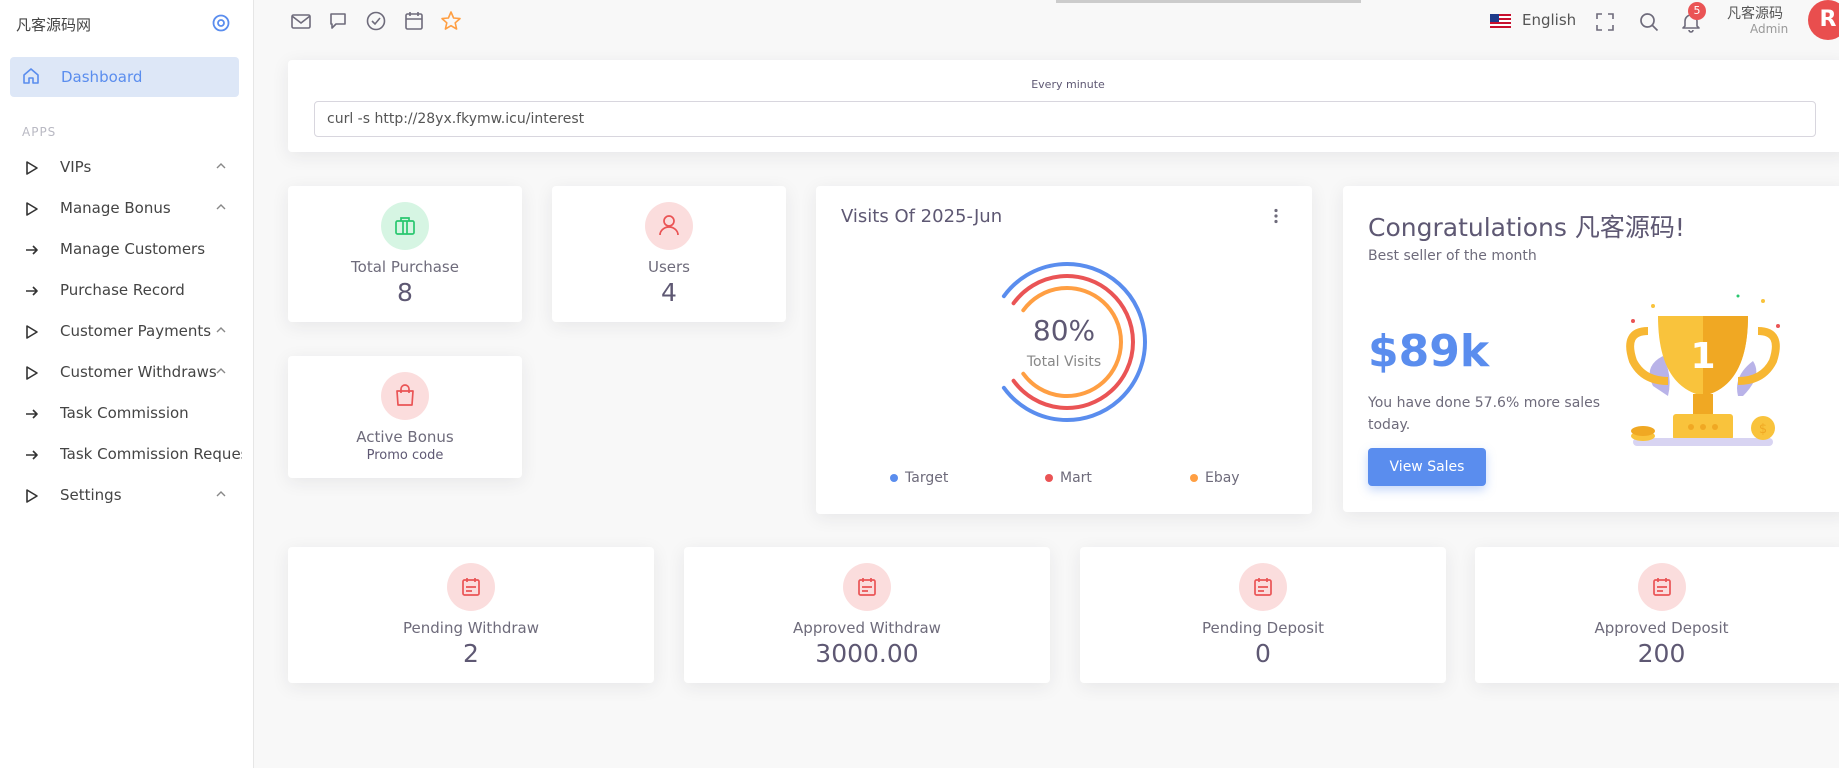  I want to click on top-scroll-indicator, so click(1208, 1).